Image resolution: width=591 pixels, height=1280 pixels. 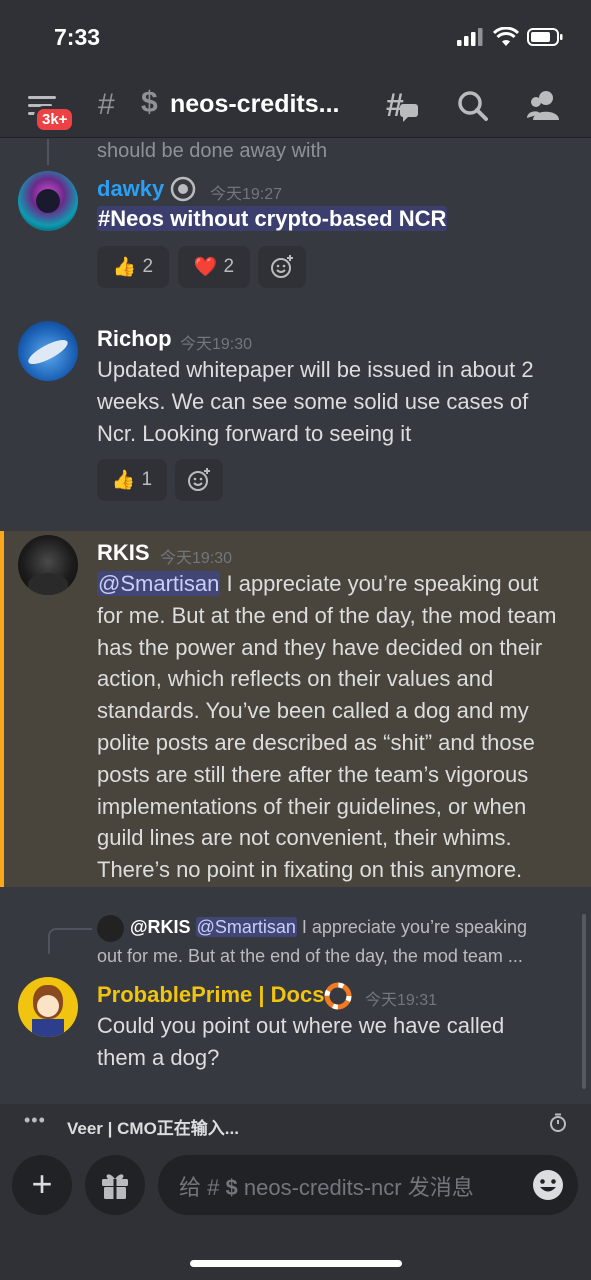 I want to click on avatar-dawky, so click(x=48, y=201).